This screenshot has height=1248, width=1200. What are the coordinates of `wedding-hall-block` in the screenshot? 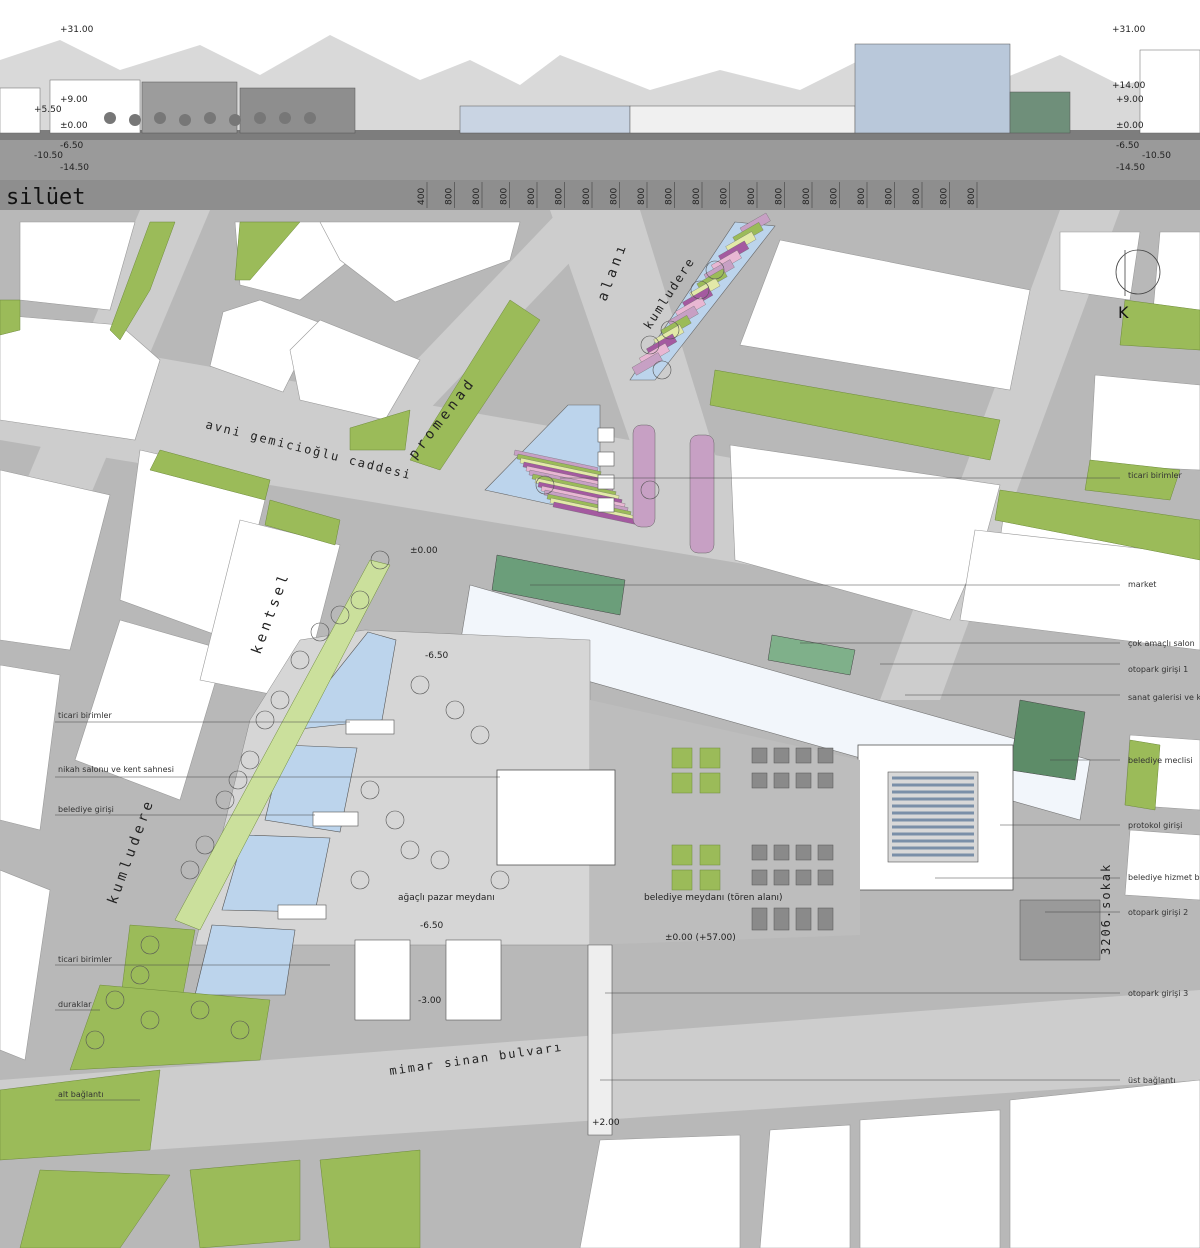 It's located at (556, 817).